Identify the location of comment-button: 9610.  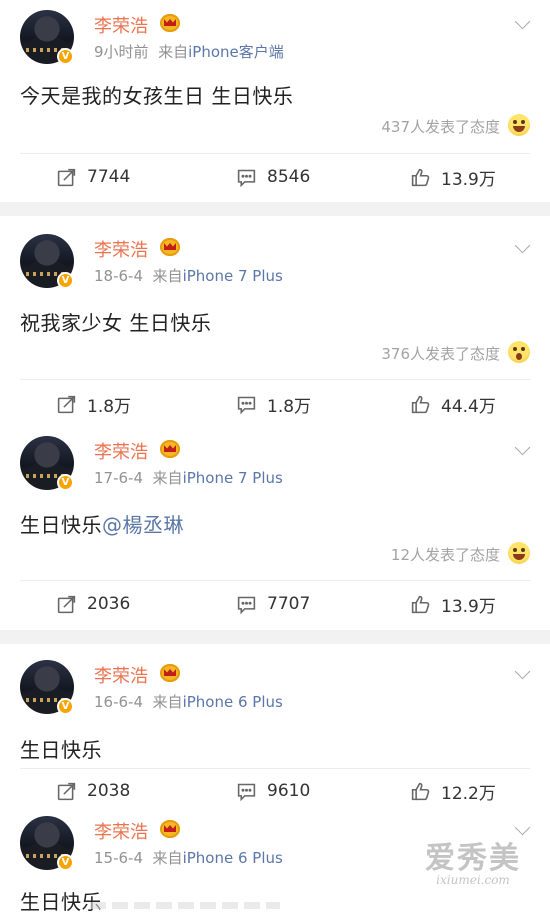
(273, 791).